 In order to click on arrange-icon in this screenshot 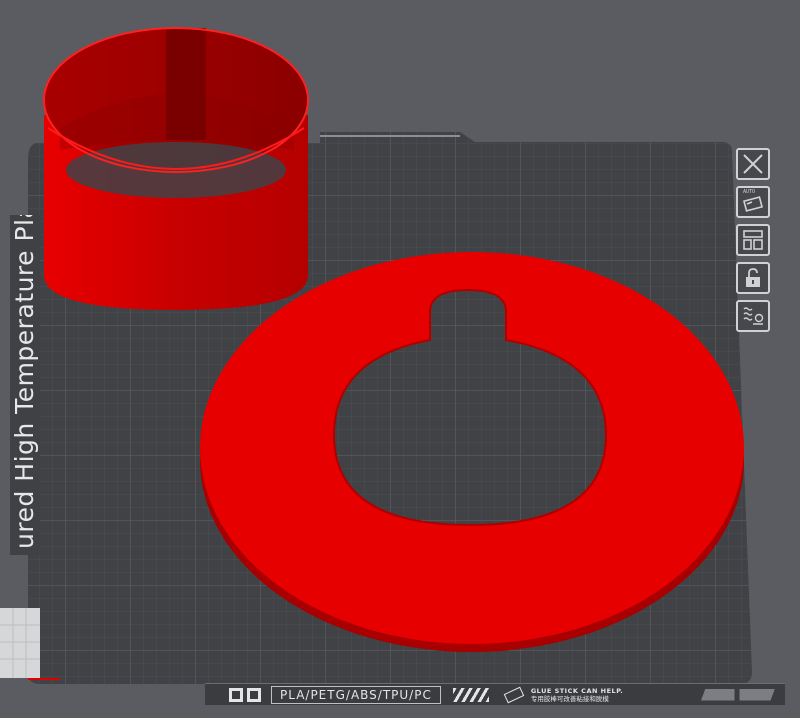, I will do `click(753, 240)`.